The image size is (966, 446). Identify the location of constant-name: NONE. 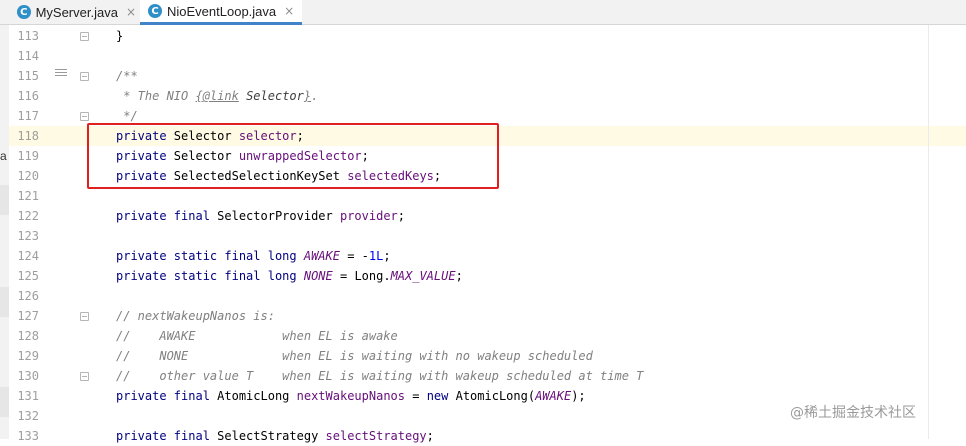
(318, 276).